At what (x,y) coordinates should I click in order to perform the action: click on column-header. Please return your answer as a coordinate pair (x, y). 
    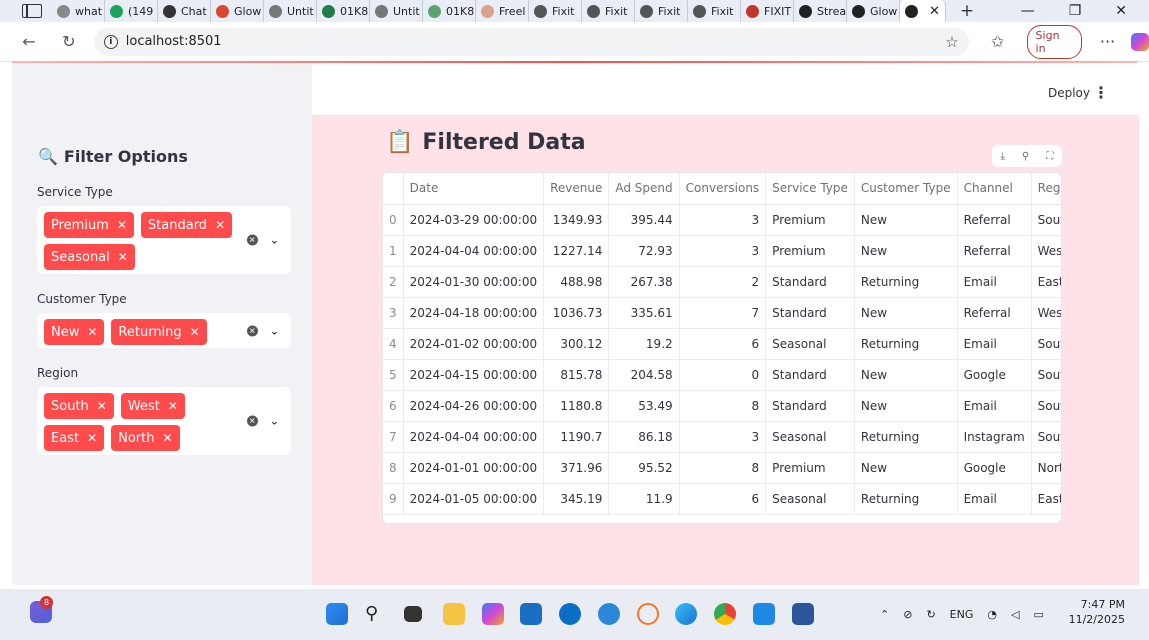
    Looking at the image, I should click on (393, 189).